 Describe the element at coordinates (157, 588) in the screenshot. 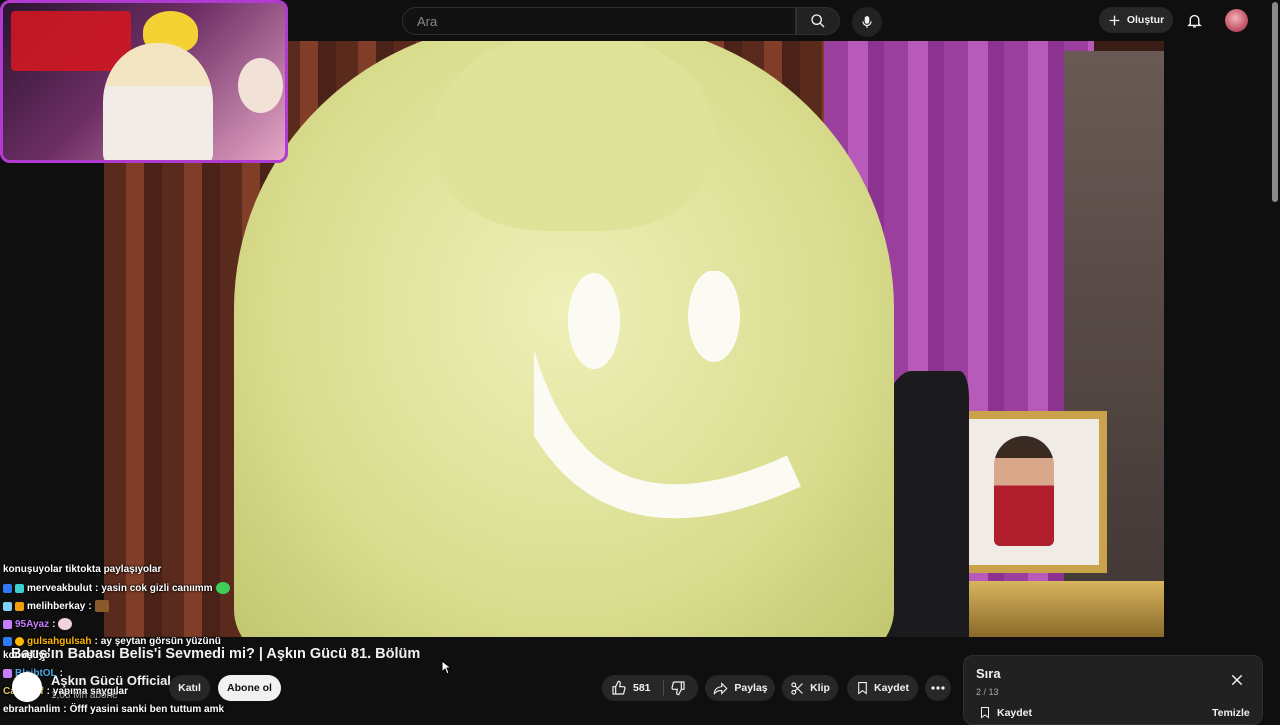

I see `chat-message-text: yasin cok gizli canıımm` at that location.